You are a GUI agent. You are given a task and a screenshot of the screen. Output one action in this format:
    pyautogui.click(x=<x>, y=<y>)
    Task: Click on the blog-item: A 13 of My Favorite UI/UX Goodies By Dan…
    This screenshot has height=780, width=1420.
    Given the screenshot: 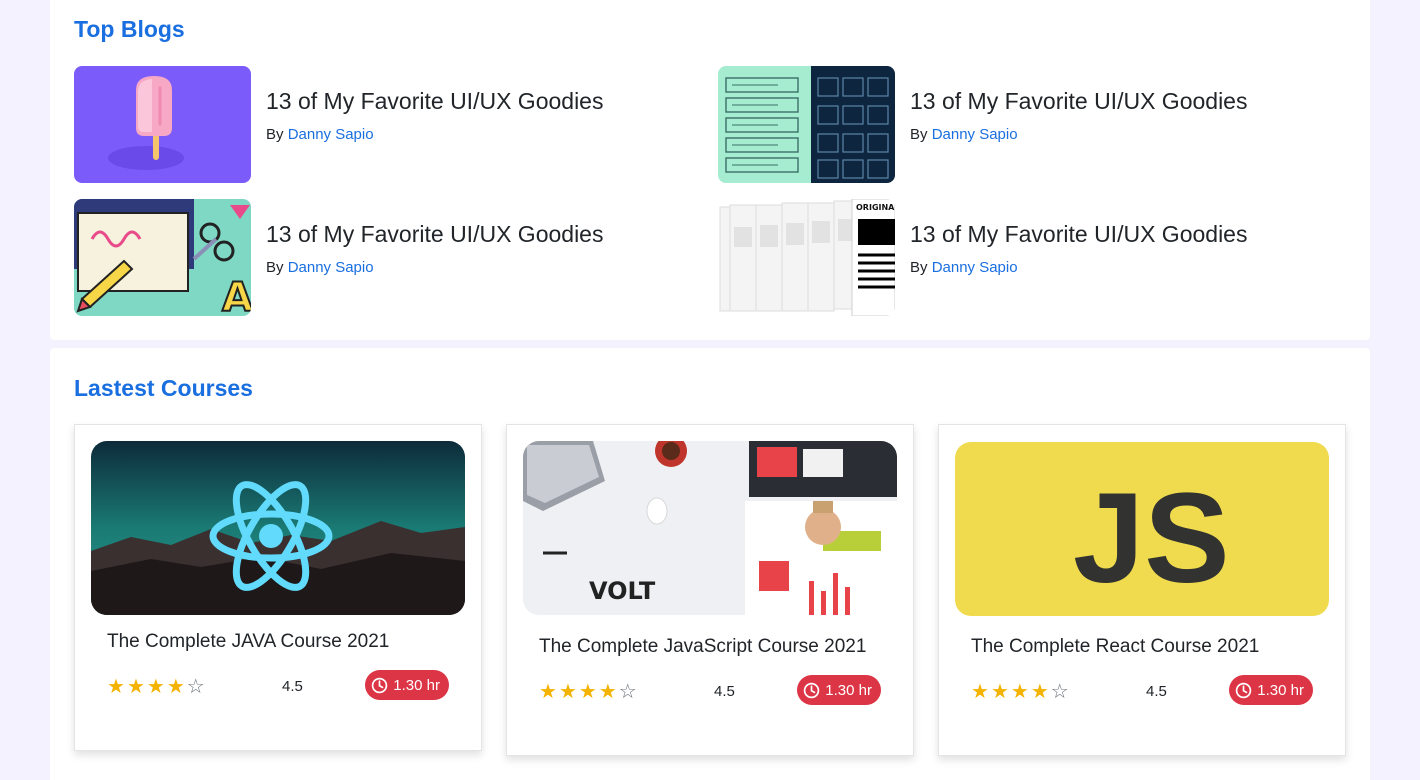 What is the action you would take?
    pyautogui.click(x=374, y=258)
    